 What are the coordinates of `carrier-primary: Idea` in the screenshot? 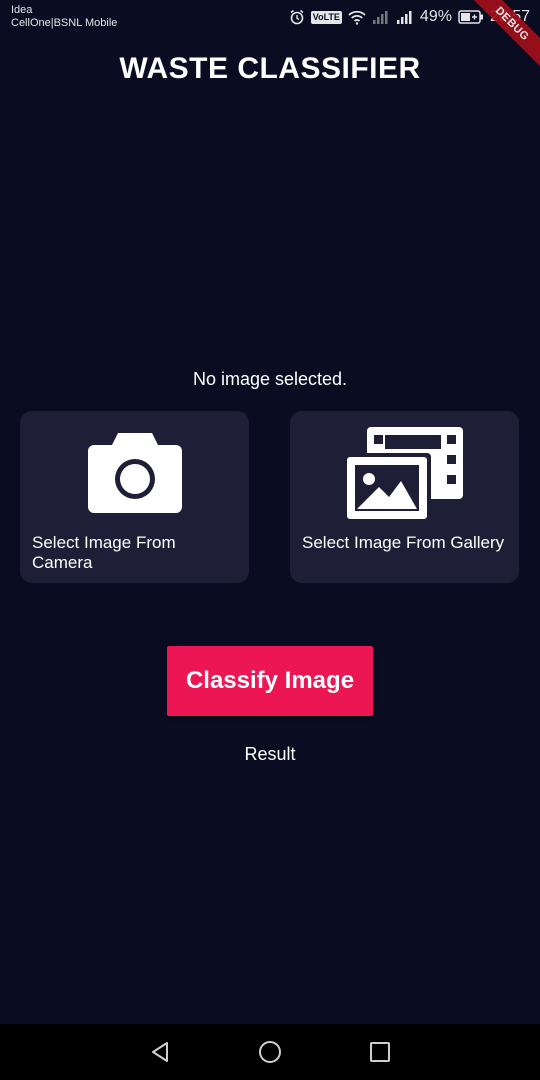 It's located at (22, 10).